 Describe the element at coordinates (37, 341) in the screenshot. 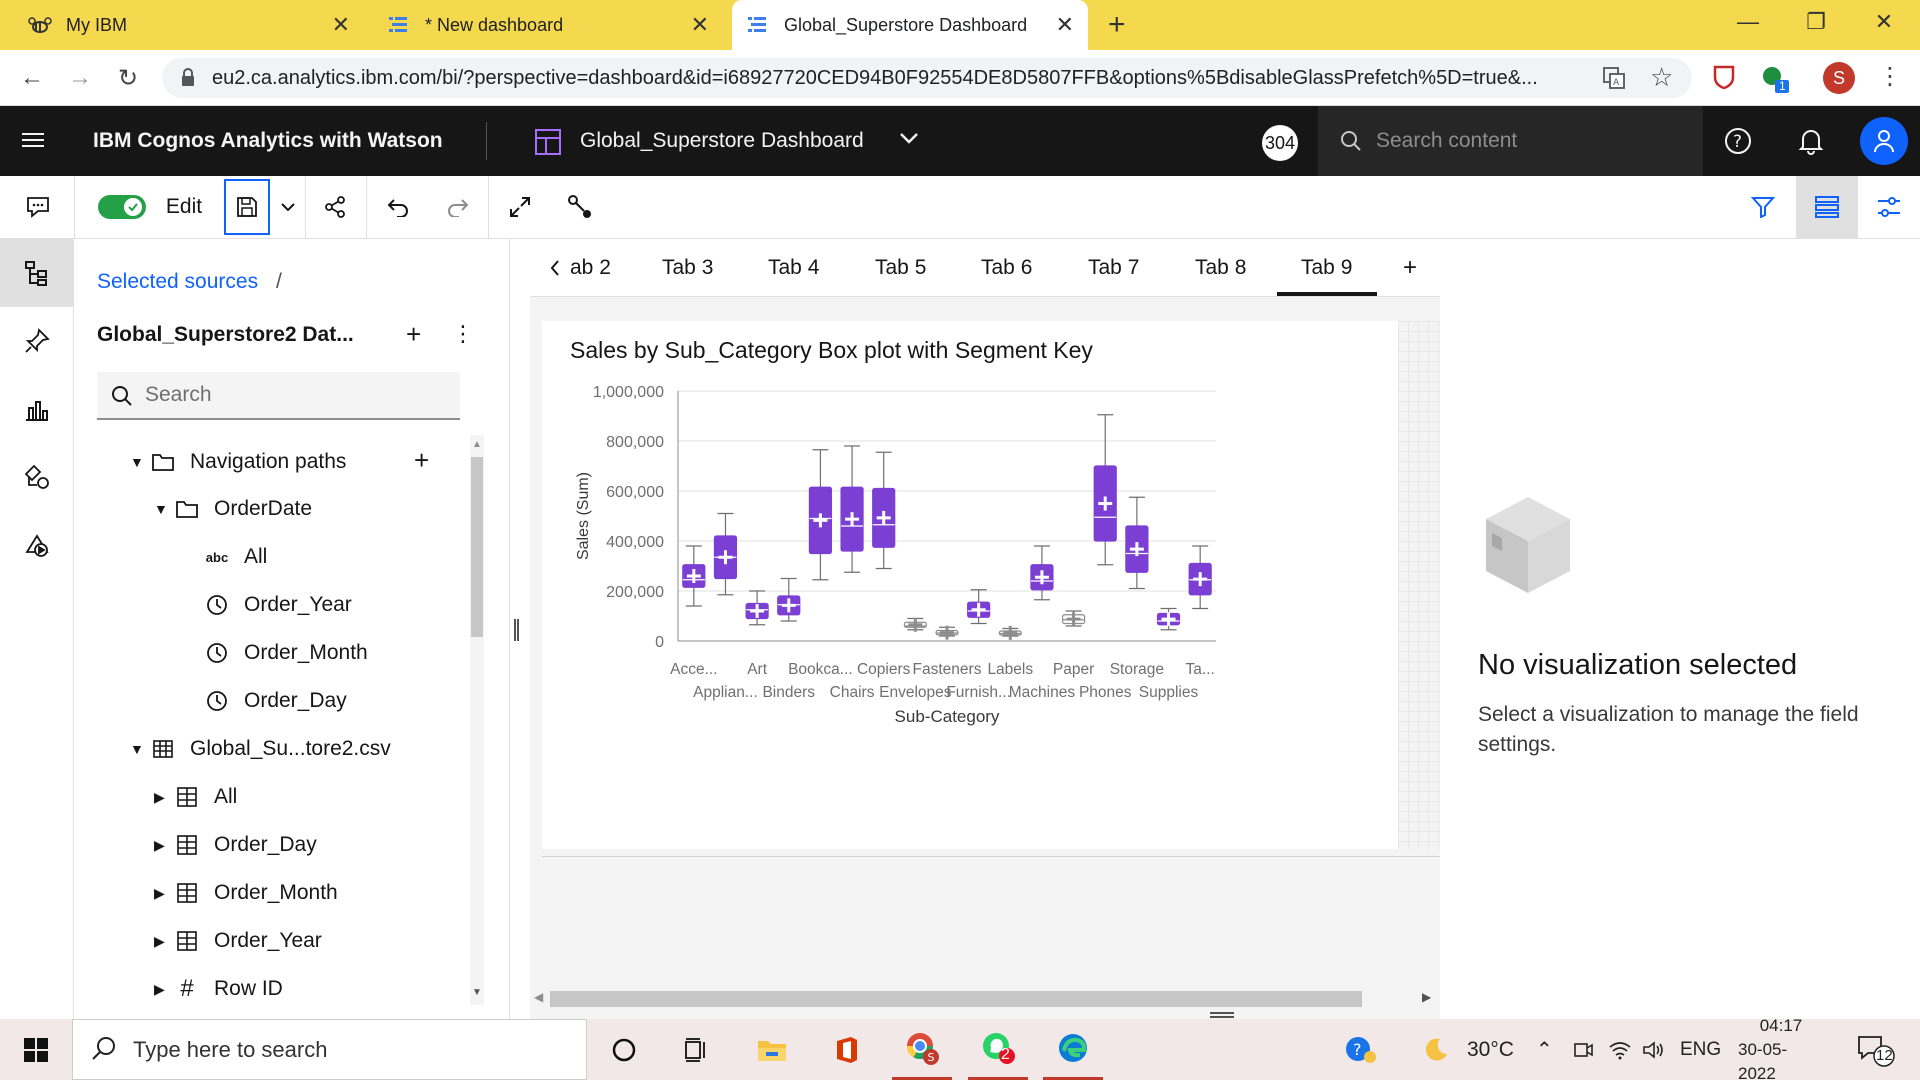

I see `pin-icon` at that location.